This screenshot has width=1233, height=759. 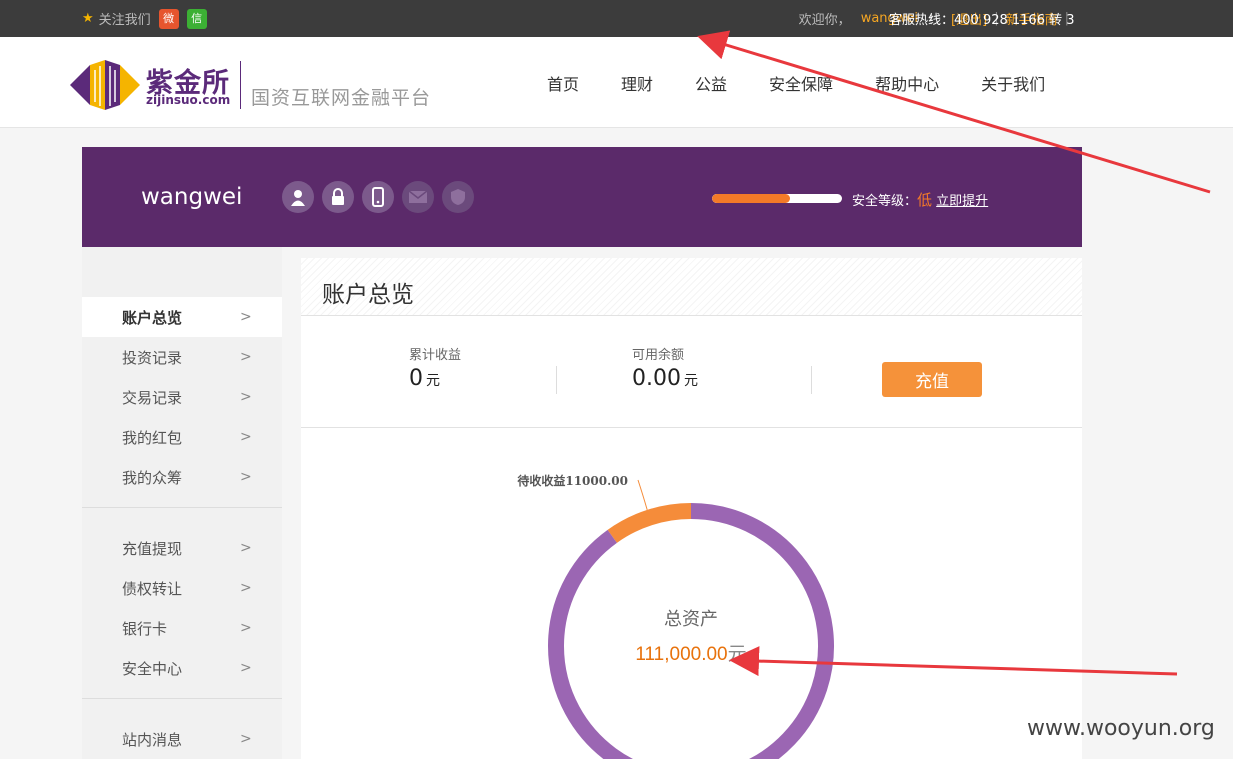 What do you see at coordinates (152, 548) in the screenshot?
I see `sidebar-item-label: 充值提现` at bounding box center [152, 548].